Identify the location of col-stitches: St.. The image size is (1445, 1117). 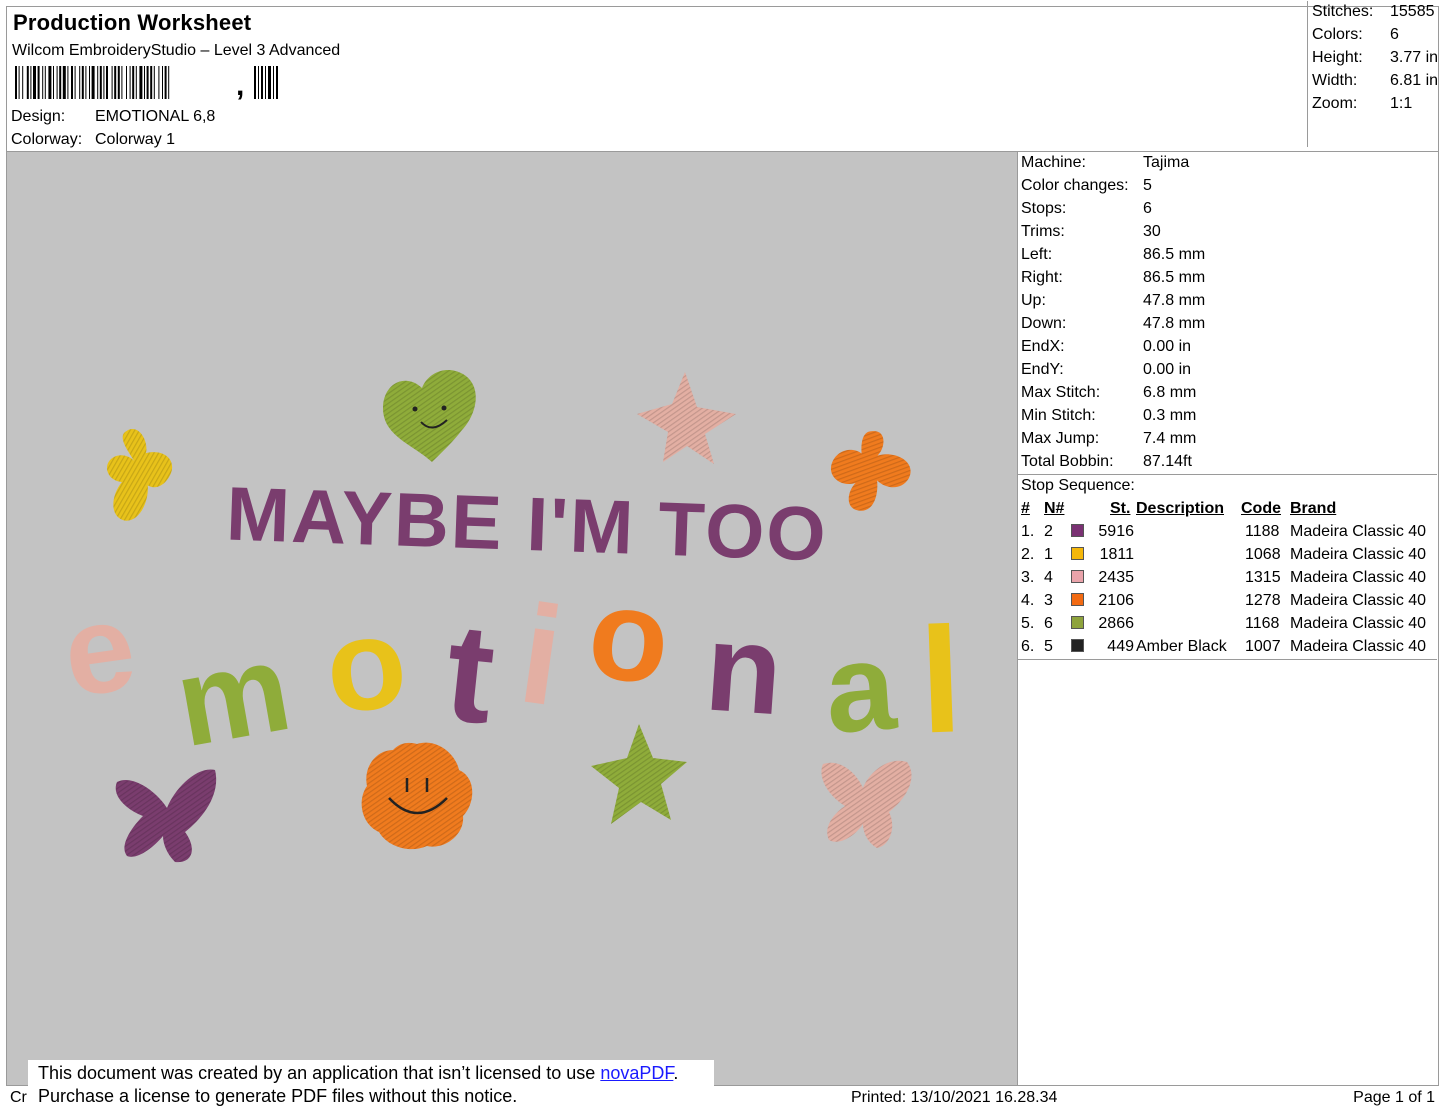
(1120, 508).